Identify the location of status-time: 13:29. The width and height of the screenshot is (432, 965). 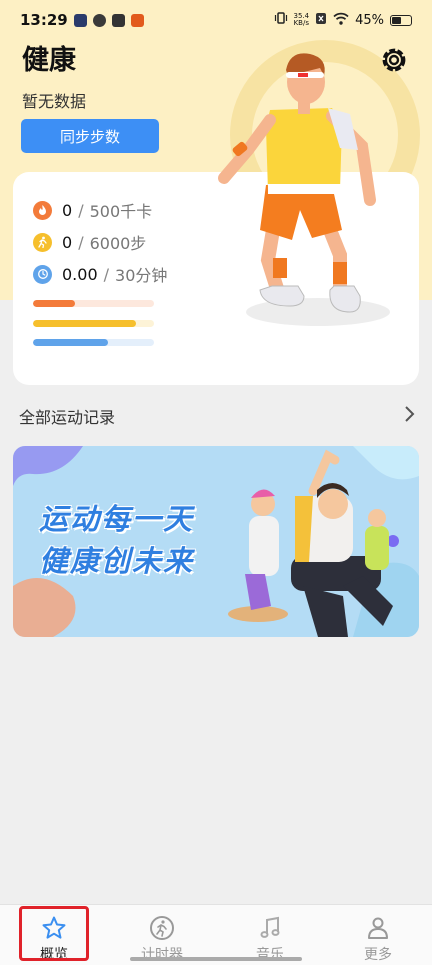
(44, 20).